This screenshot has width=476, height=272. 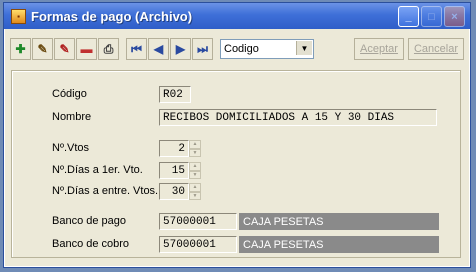 I want to click on banco-pago-code: 57000001, so click(x=198, y=221).